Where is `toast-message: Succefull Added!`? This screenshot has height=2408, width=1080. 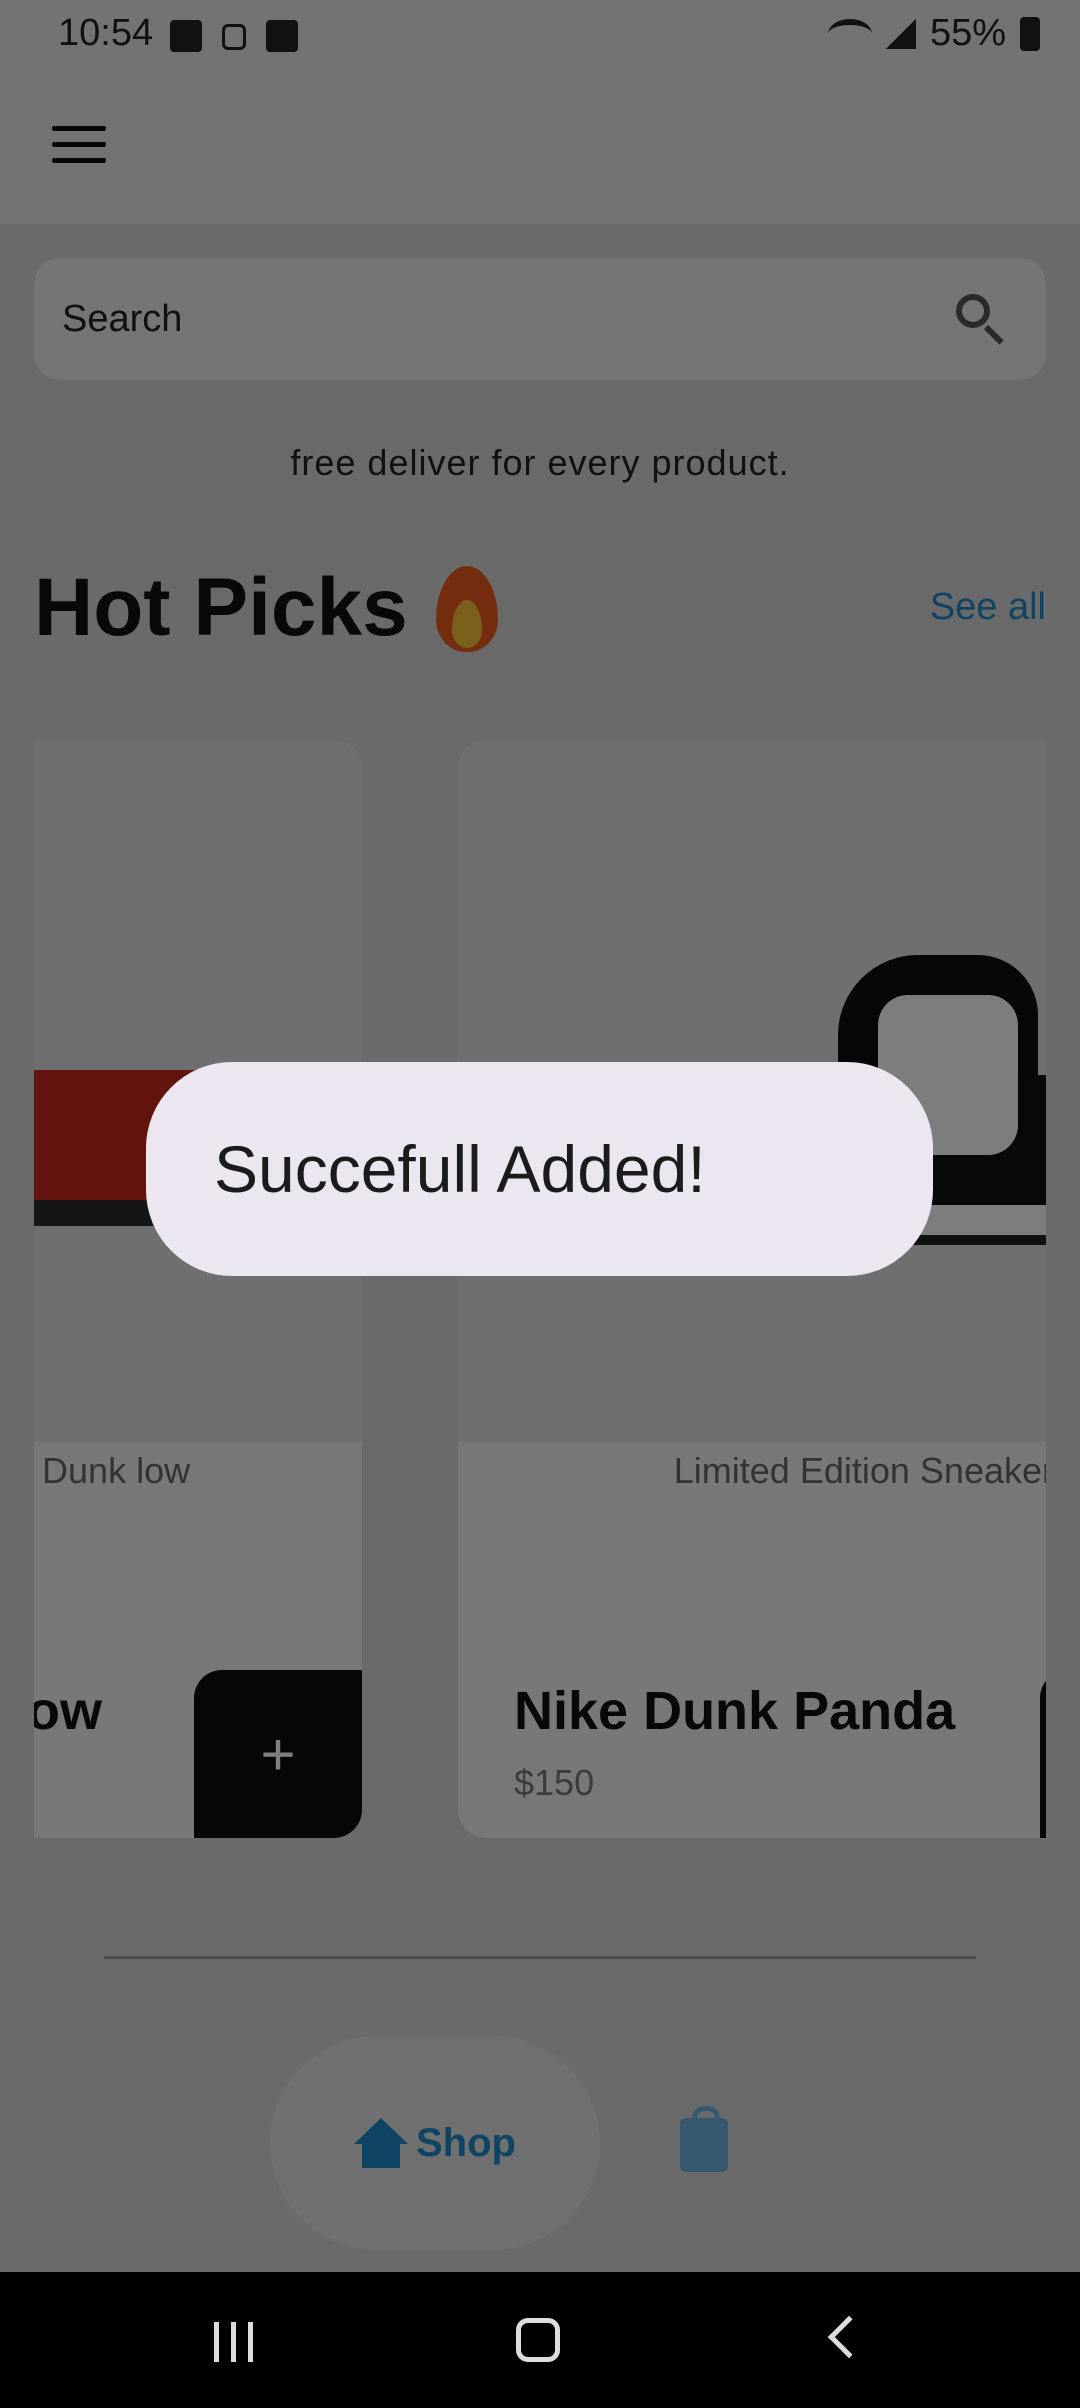 toast-message: Succefull Added! is located at coordinates (539, 1169).